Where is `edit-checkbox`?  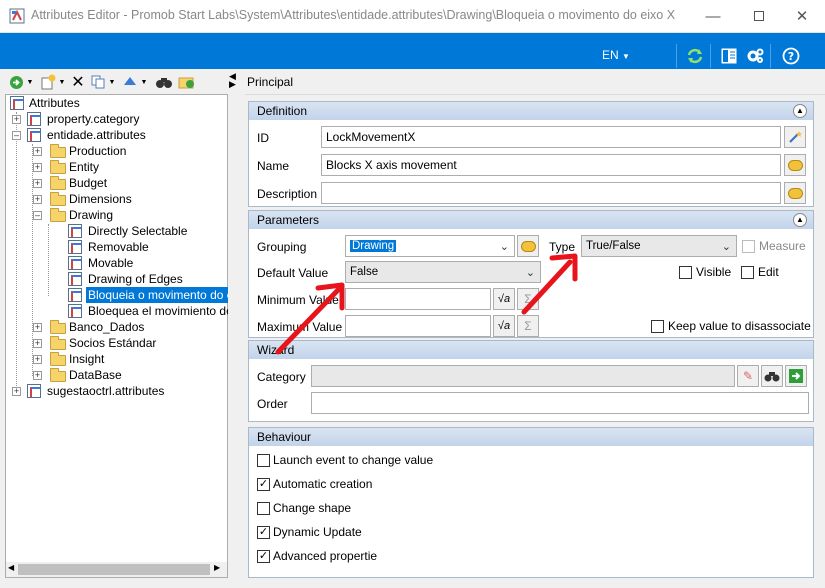 edit-checkbox is located at coordinates (747, 272).